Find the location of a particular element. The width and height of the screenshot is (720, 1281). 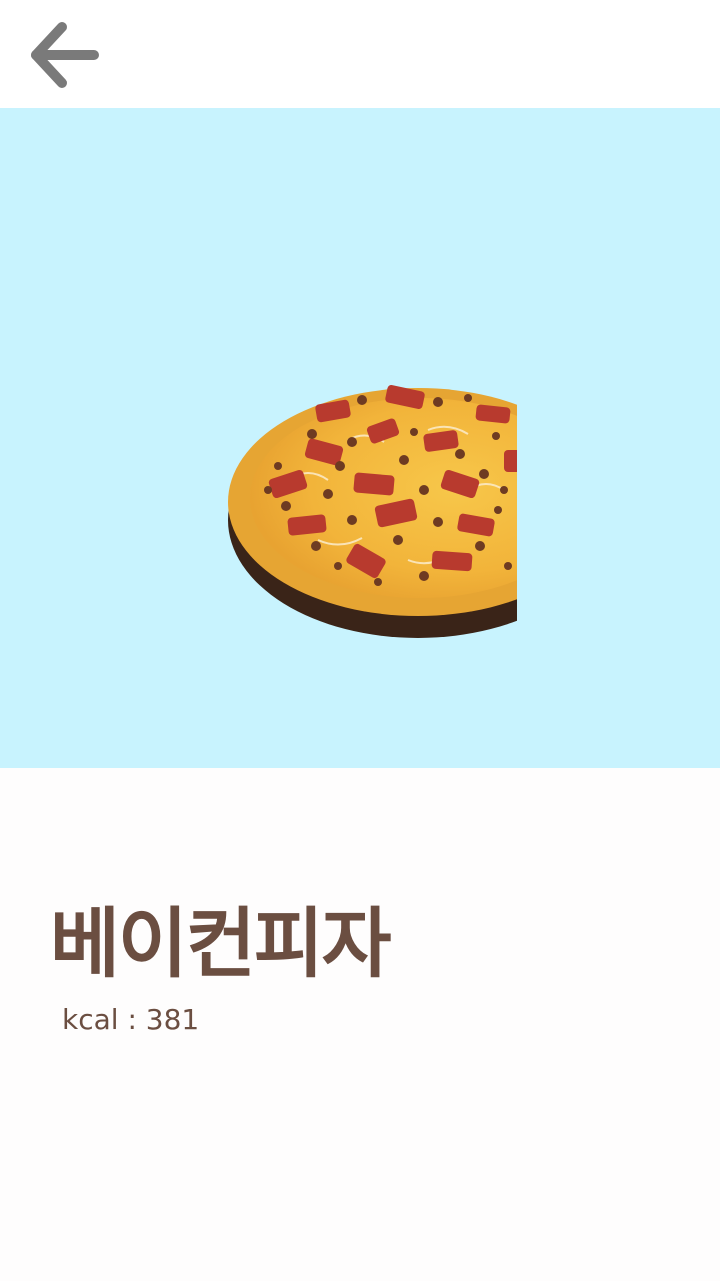

back-button is located at coordinates (62, 55).